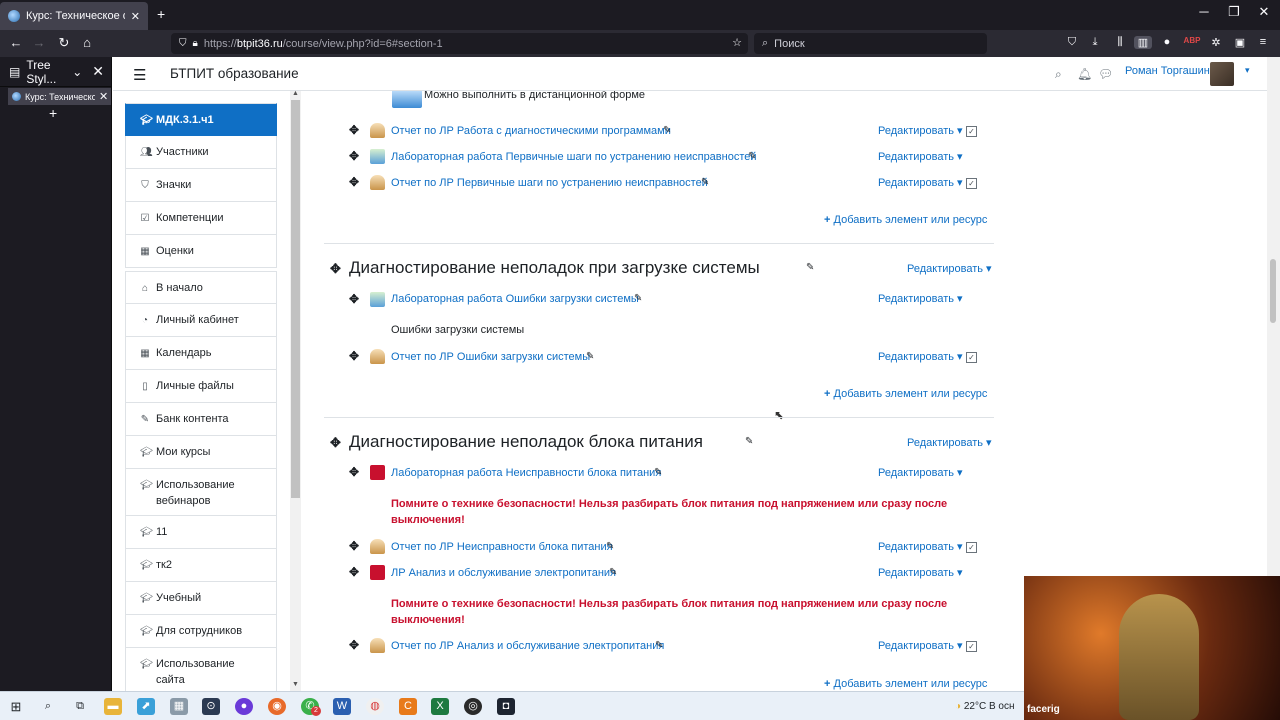 The height and width of the screenshot is (720, 1280). I want to click on drawer-item-badges: ⛉ Значки, so click(201, 185).